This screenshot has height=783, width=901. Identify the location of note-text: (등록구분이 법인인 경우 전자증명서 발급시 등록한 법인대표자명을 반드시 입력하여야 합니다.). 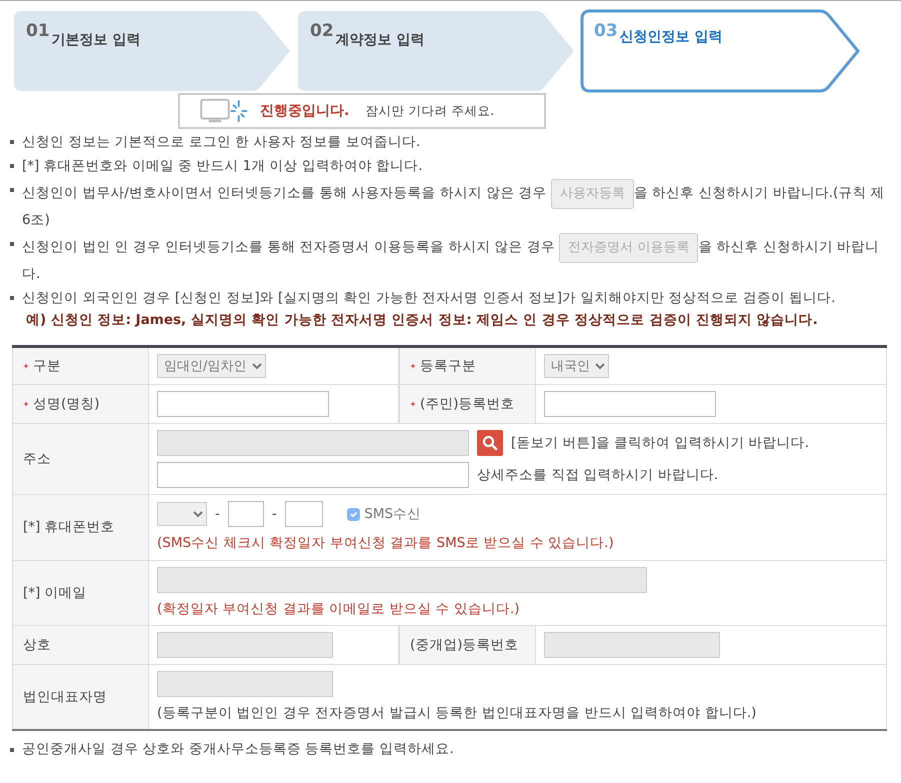
(457, 713).